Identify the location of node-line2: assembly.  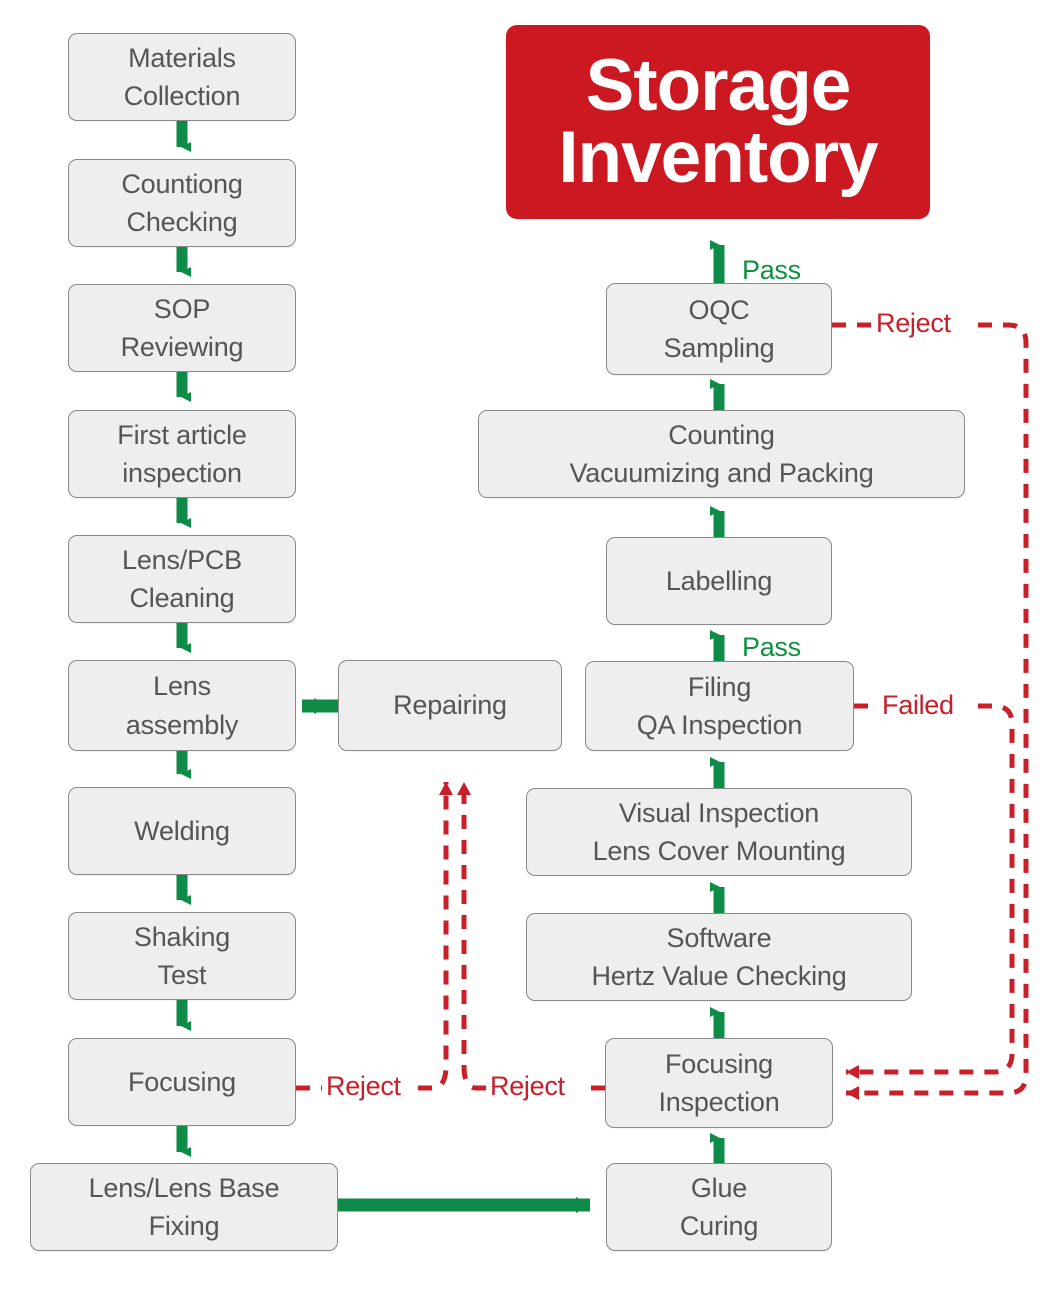
(182, 724).